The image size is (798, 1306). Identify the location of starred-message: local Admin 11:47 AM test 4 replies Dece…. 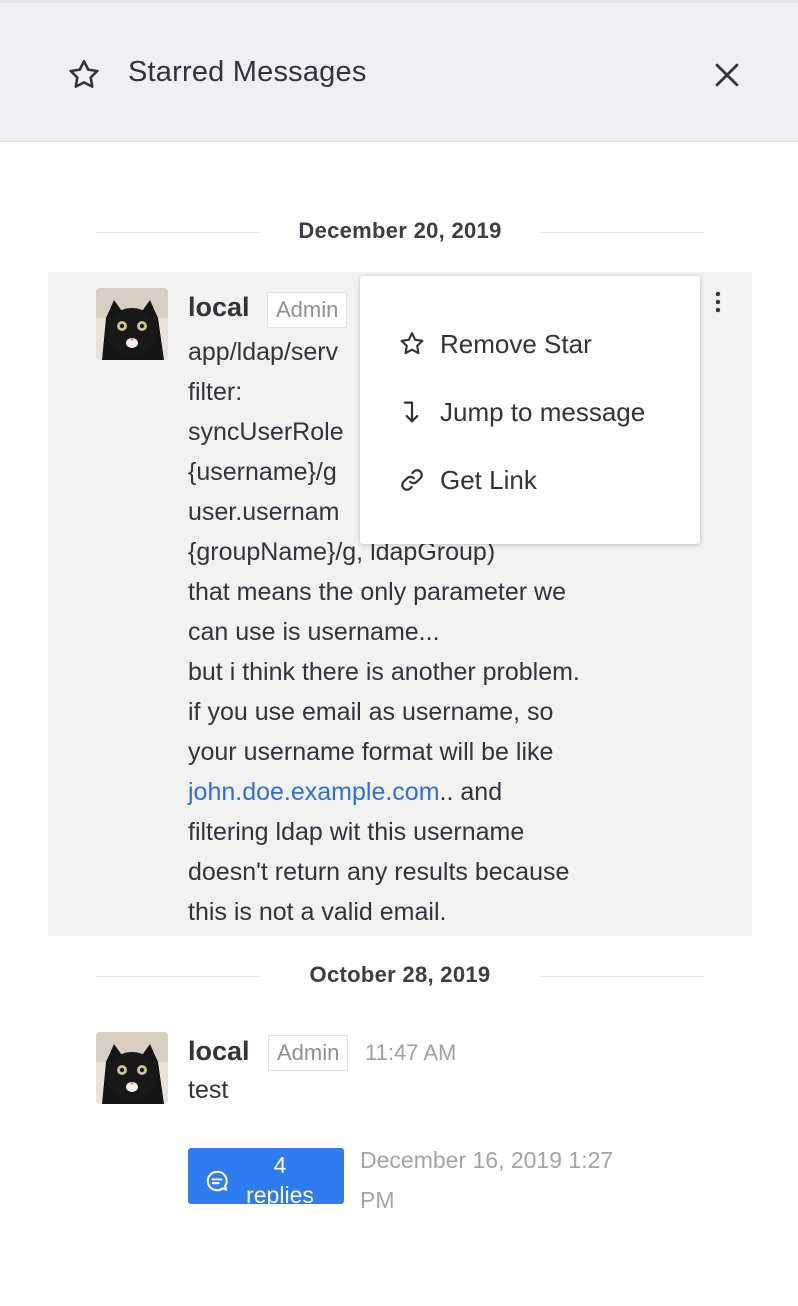
(400, 1120).